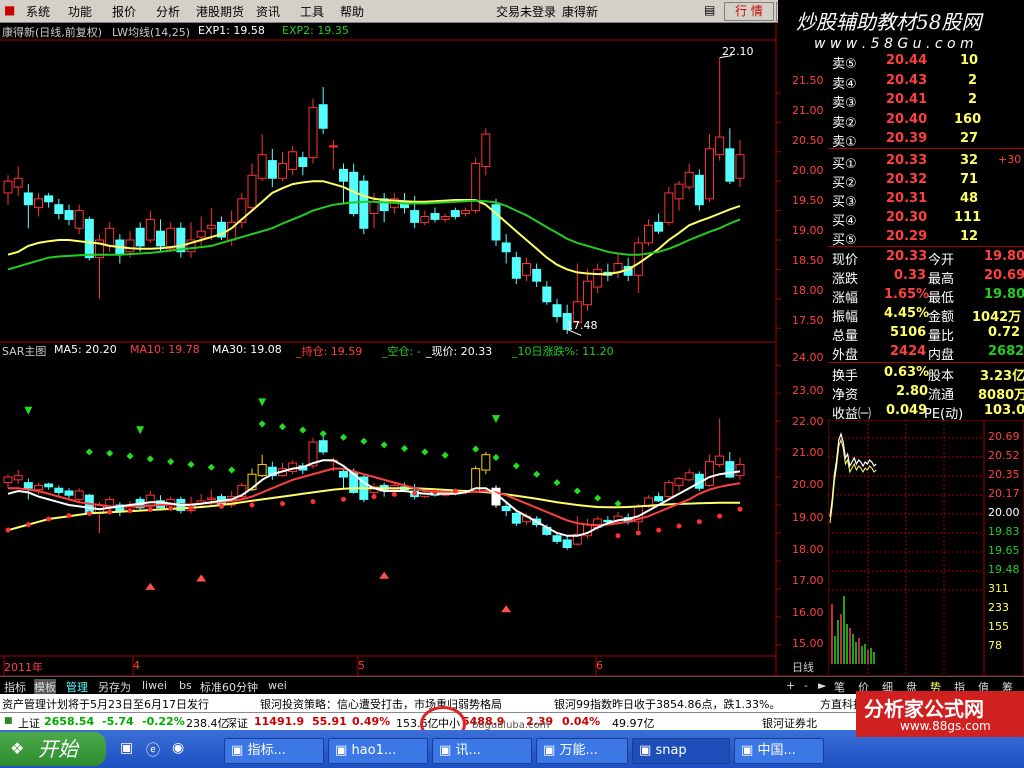  Describe the element at coordinates (329, 351) in the screenshot. I see `lower-chicang: _持仓: 19.59` at that location.